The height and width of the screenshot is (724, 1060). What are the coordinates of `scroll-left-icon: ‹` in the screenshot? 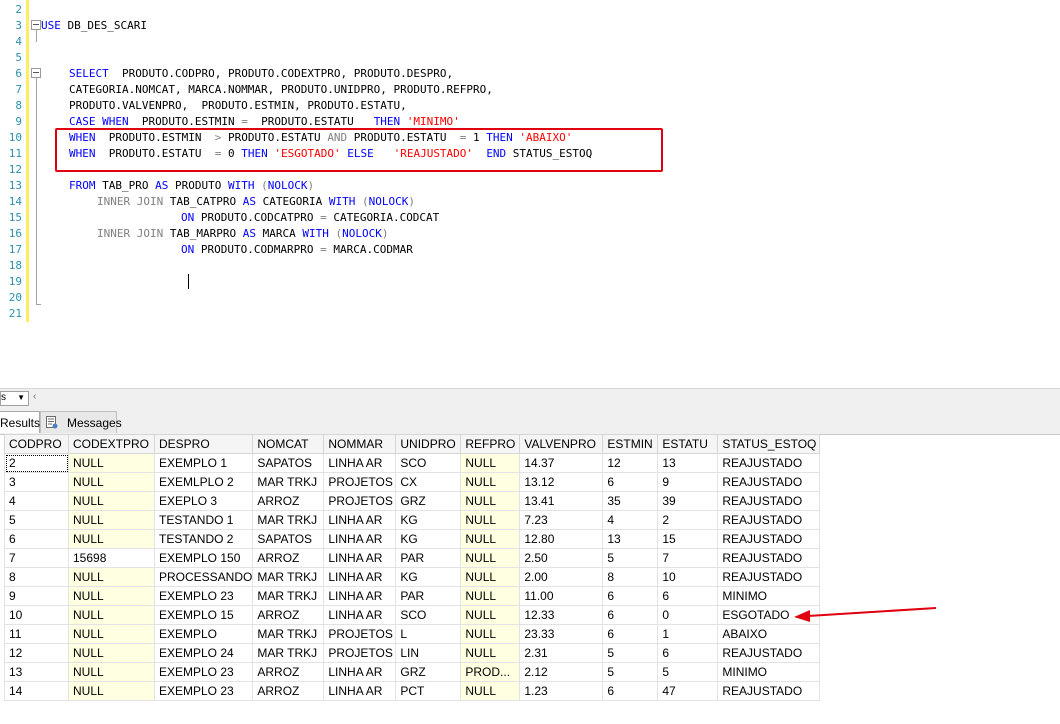 It's located at (34, 396).